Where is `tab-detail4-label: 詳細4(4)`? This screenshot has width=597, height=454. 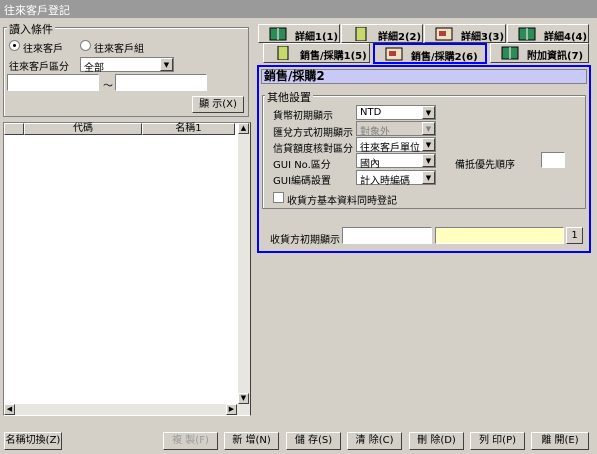 tab-detail4-label: 詳細4(4) is located at coordinates (566, 37).